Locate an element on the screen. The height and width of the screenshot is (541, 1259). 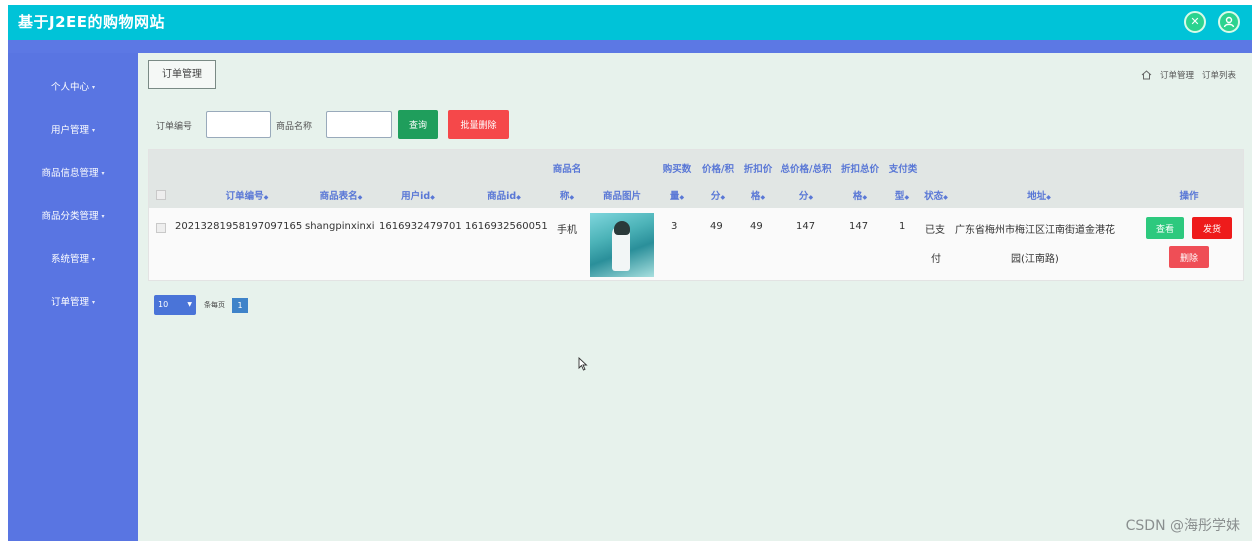
th-user-id: 用户id◆ is located at coordinates (418, 195).